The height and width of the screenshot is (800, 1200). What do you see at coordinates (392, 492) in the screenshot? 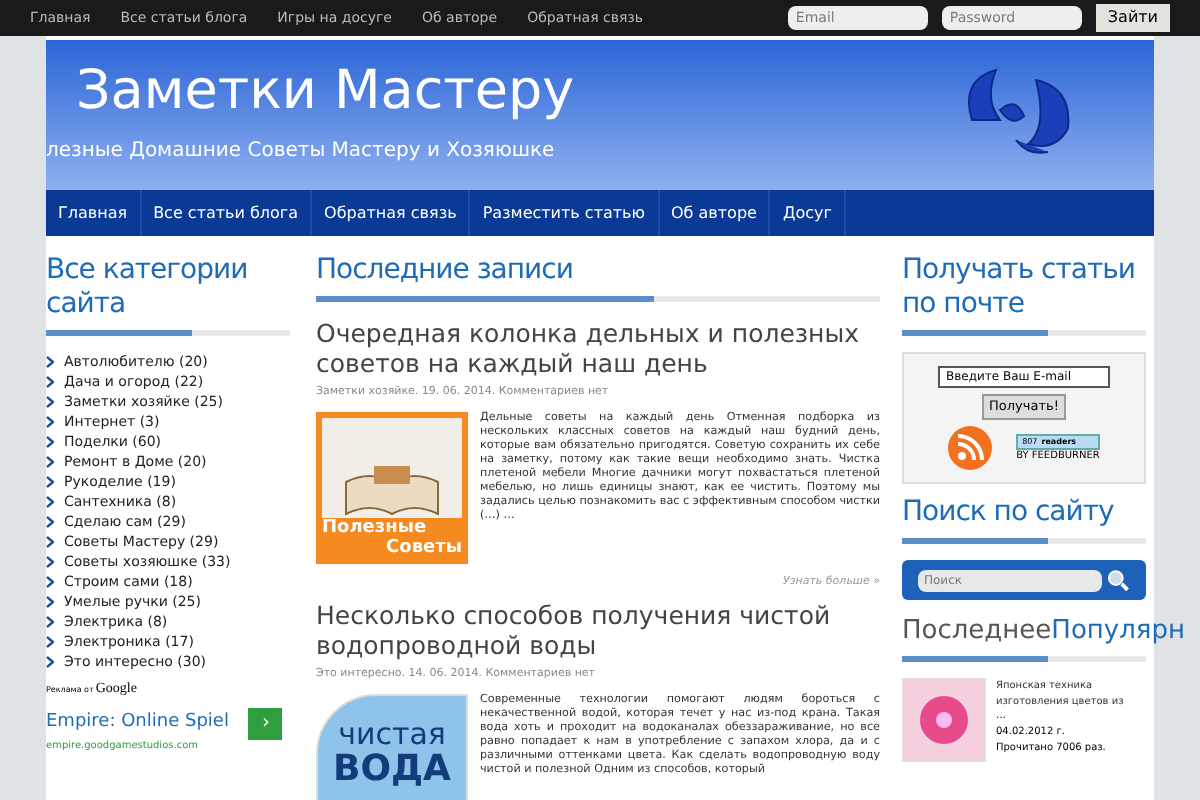
I see `book-icon` at bounding box center [392, 492].